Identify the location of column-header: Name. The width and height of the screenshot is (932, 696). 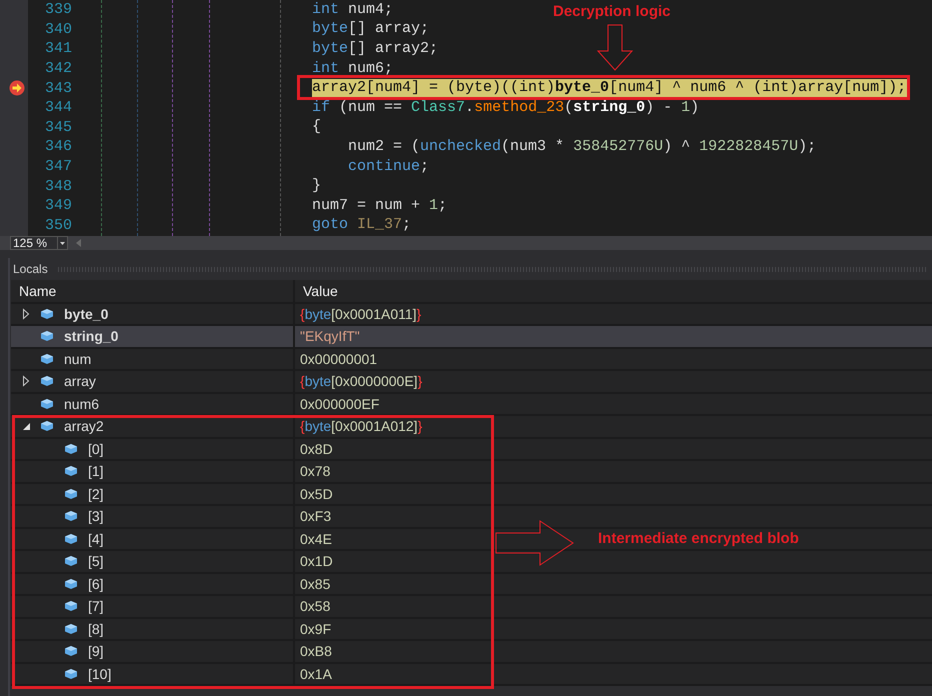
(37, 290).